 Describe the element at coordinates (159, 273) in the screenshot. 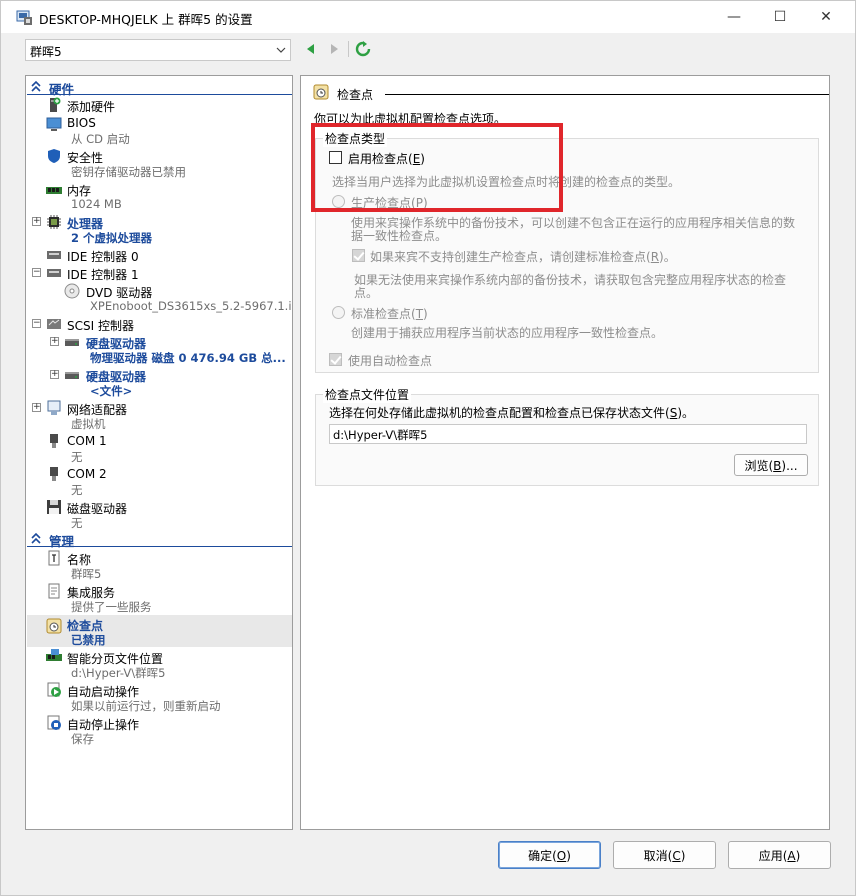

I see `tree-item-ide-1: − IDE 控制器 1` at that location.